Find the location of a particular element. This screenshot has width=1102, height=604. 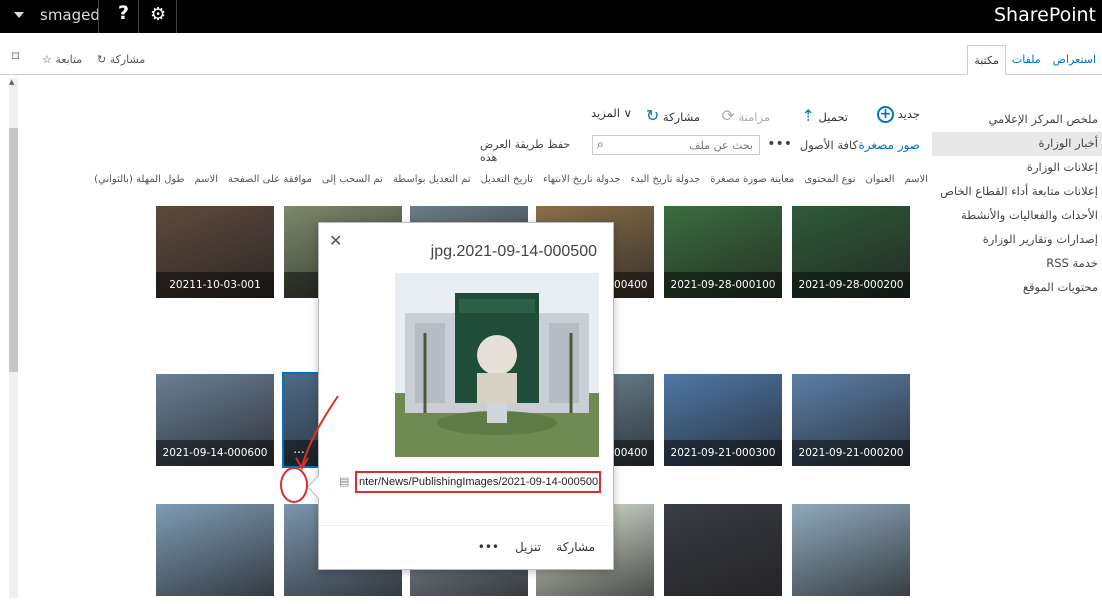

column-header: تاريخ التعديل is located at coordinates (507, 179).